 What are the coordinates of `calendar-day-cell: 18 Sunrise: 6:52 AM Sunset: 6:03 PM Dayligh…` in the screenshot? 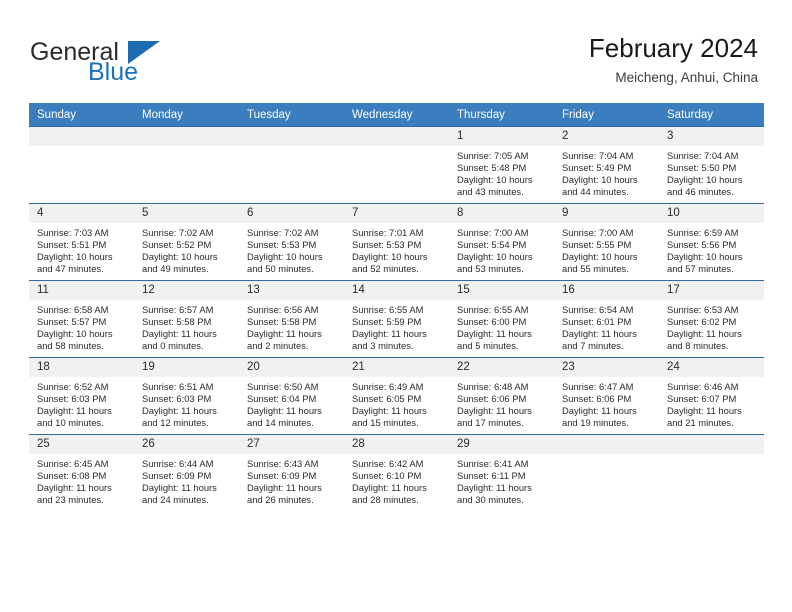 It's located at (81, 396).